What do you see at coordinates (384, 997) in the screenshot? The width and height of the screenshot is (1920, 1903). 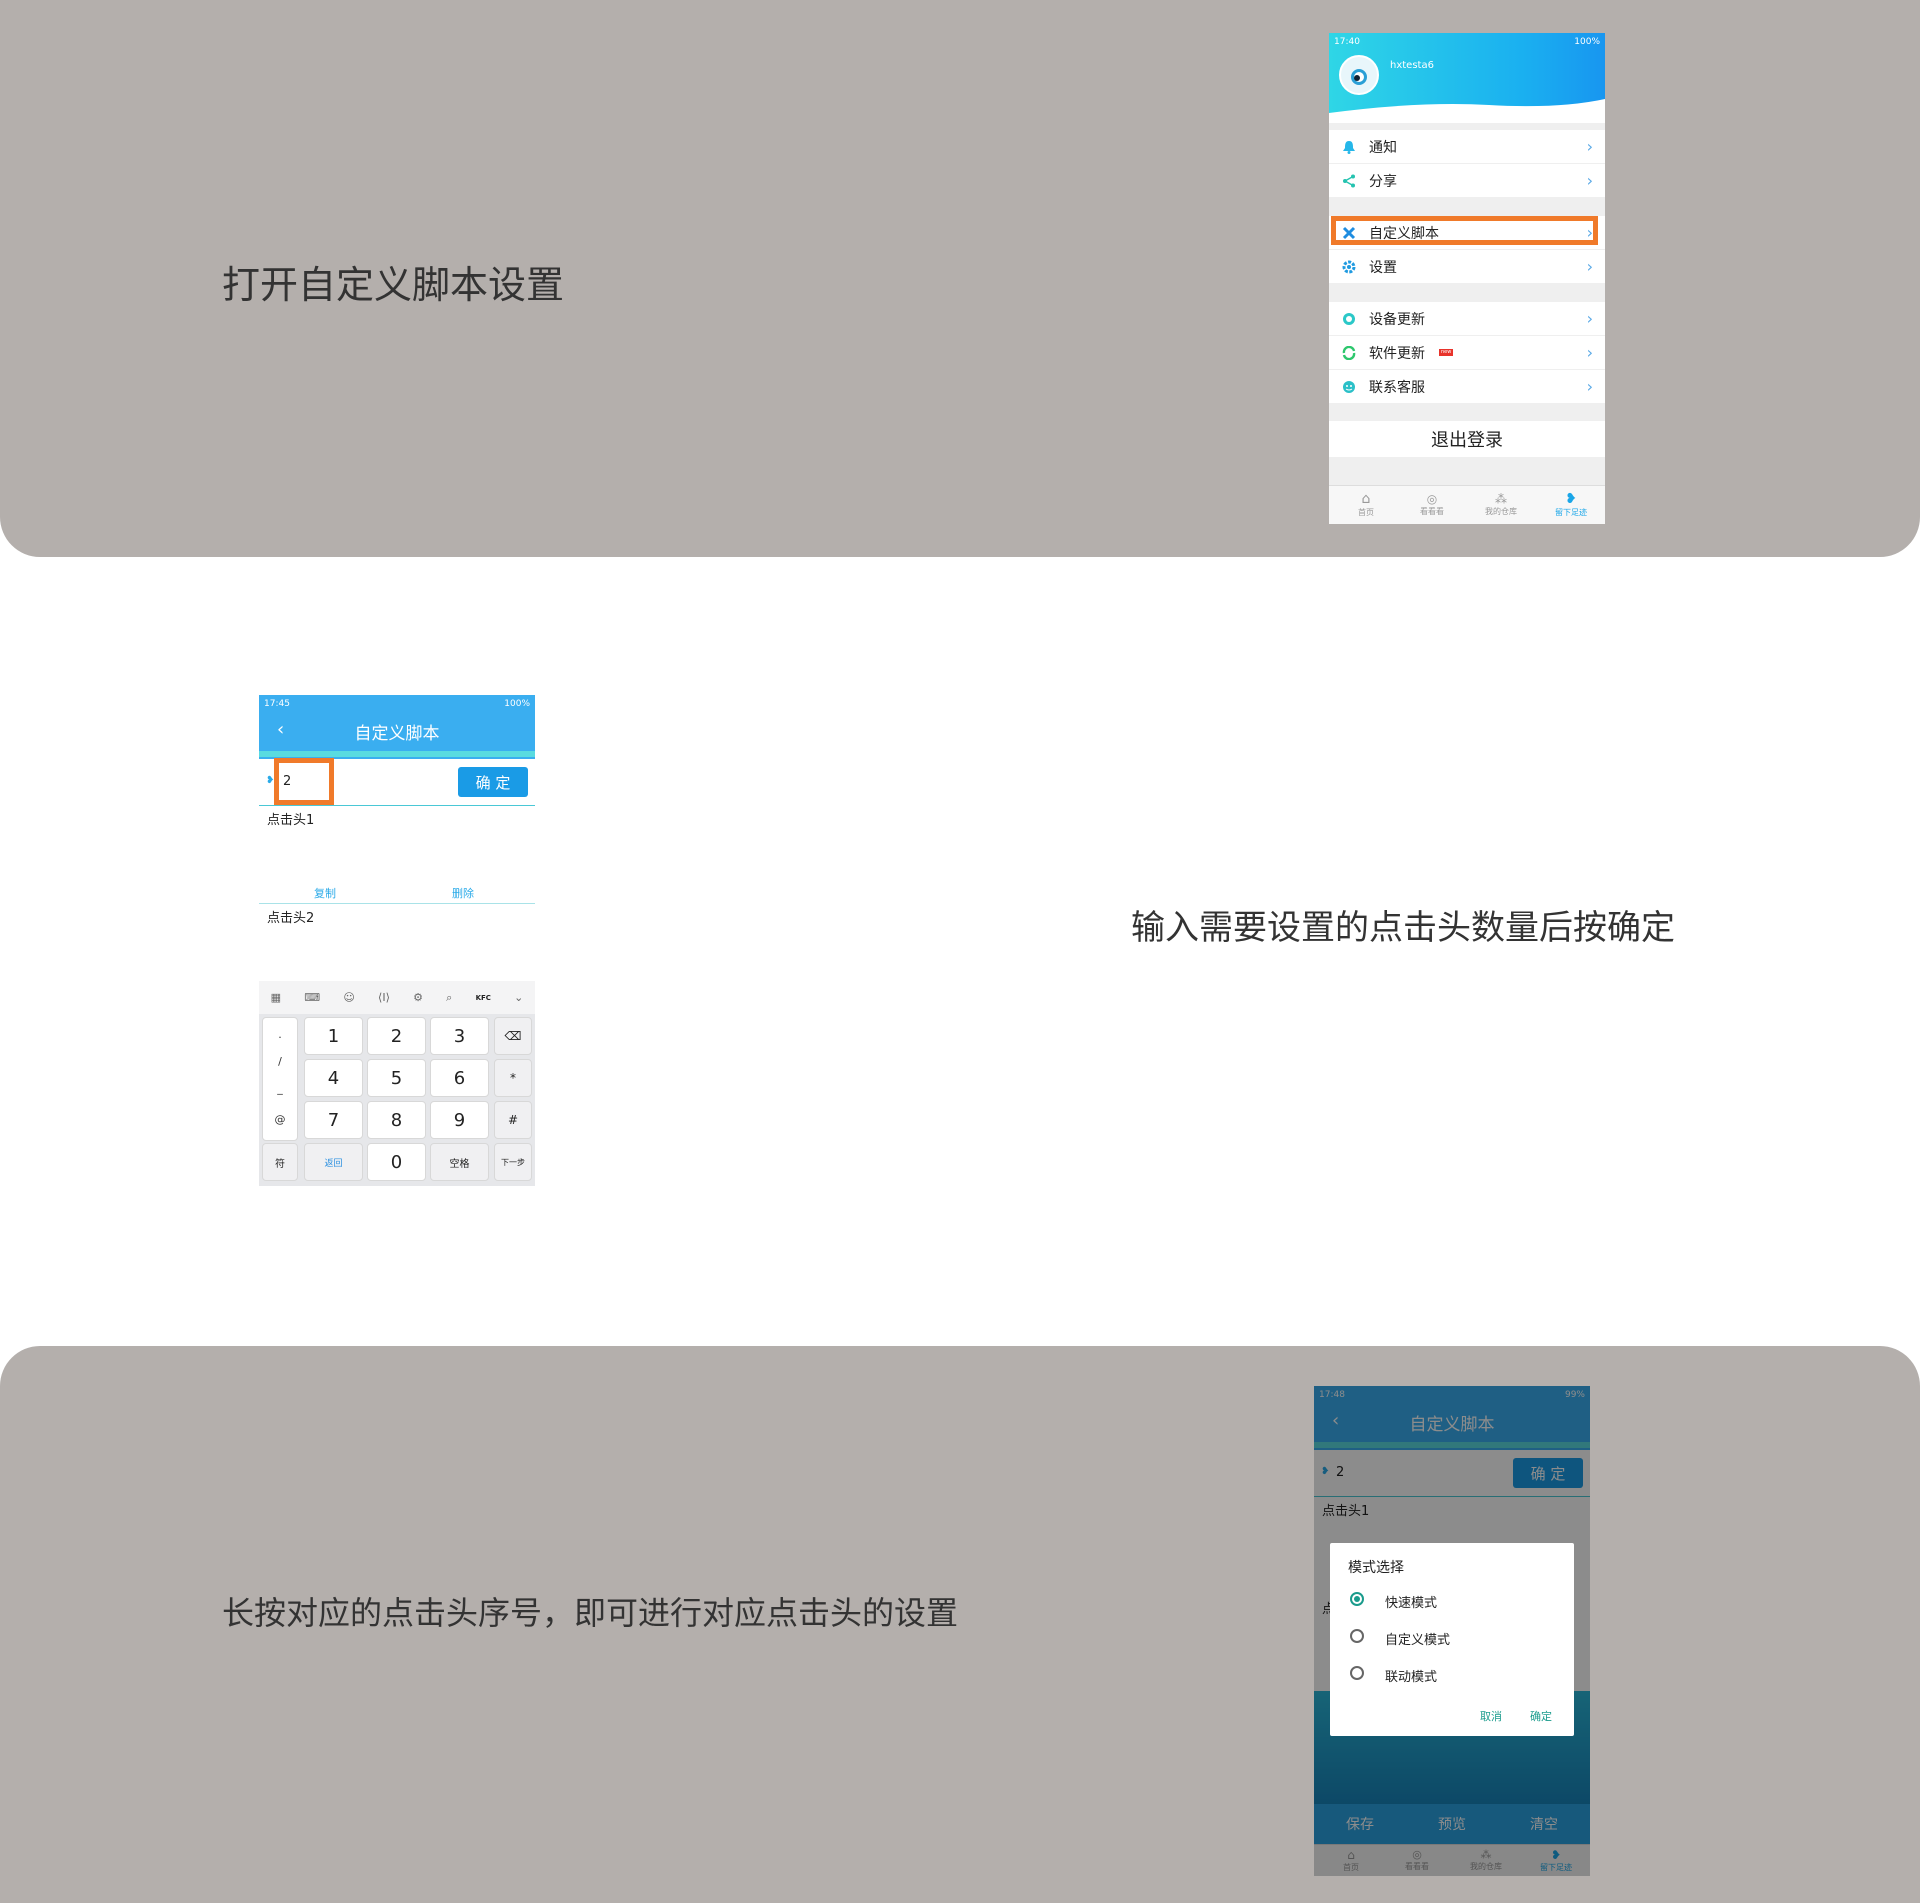 I see `cursor-icon: ⟨I⟩` at bounding box center [384, 997].